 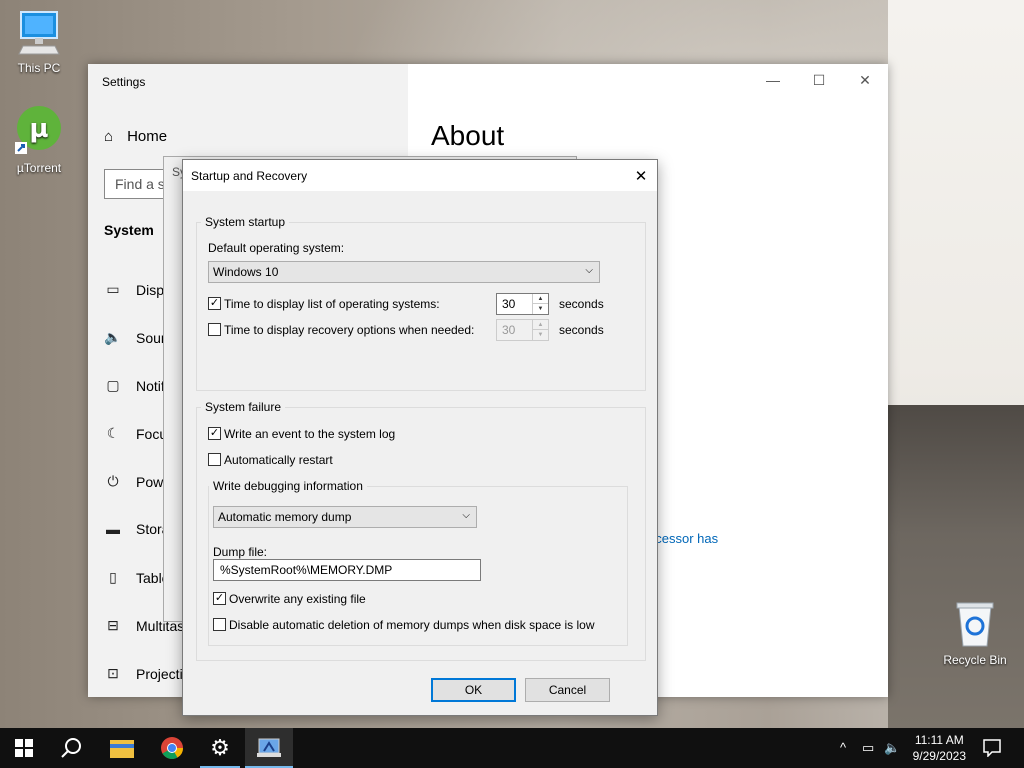 What do you see at coordinates (134, 385) in the screenshot?
I see `nav-notifications: ▢ Notif` at bounding box center [134, 385].